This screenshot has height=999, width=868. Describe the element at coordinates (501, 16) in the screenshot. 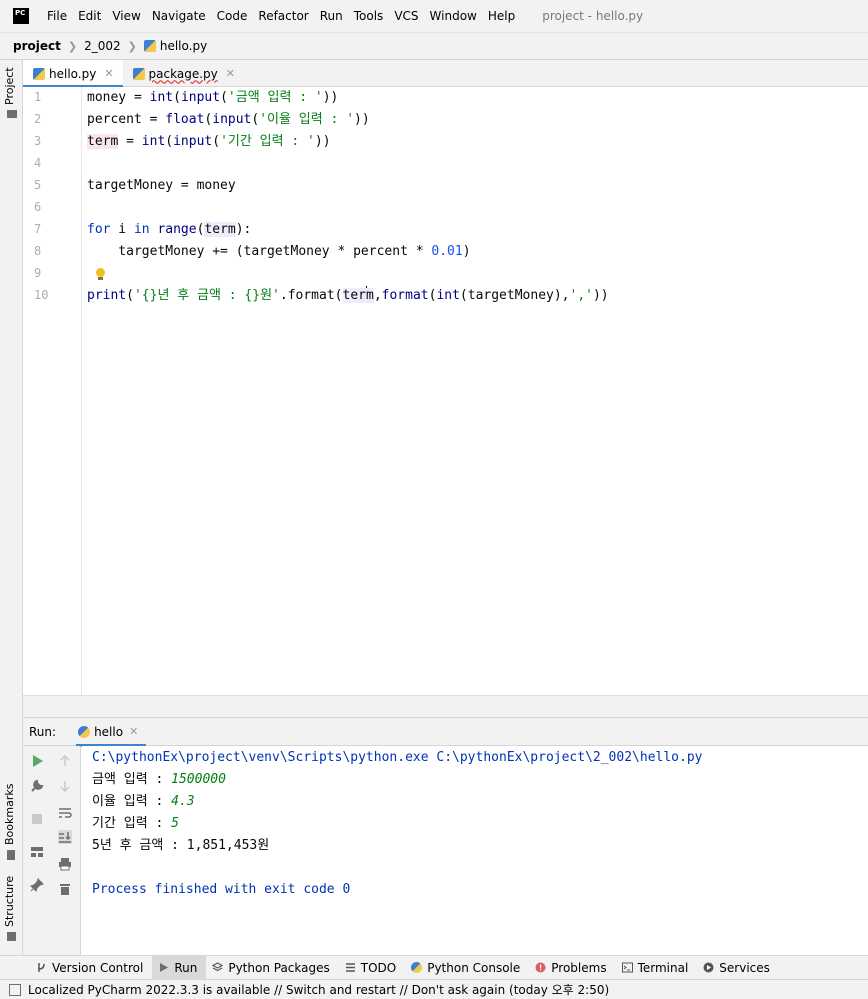

I see `menu-help: Help` at that location.